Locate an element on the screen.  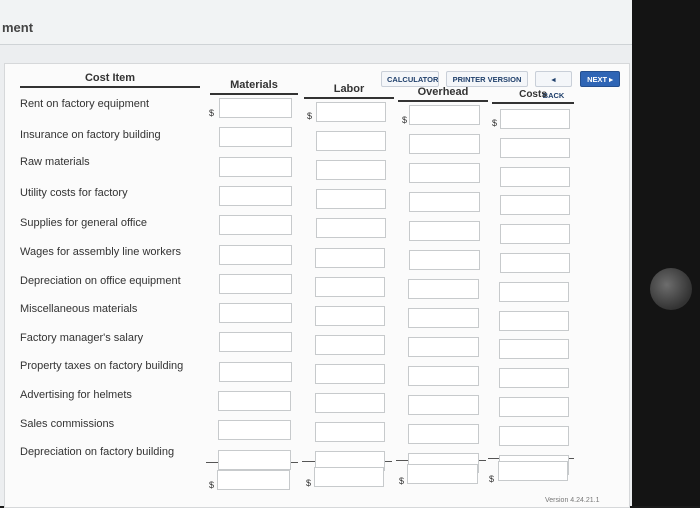
row-label-supplies-general-office: Supplies for general office is located at coordinates (83, 223).